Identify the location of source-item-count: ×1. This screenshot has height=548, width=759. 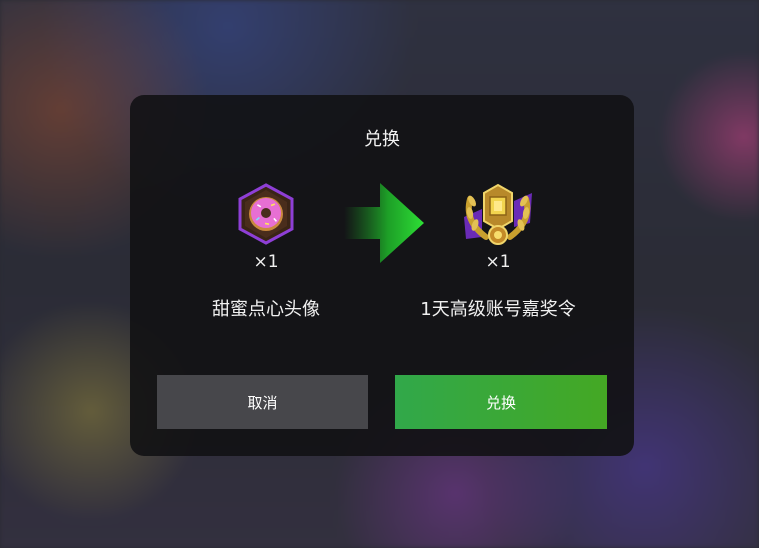
(266, 262).